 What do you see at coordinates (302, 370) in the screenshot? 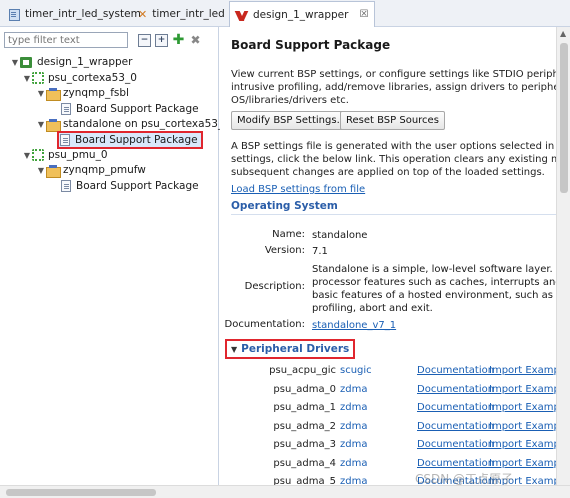
I see `driver-peripheral-name: psu_acpu_gic` at bounding box center [302, 370].